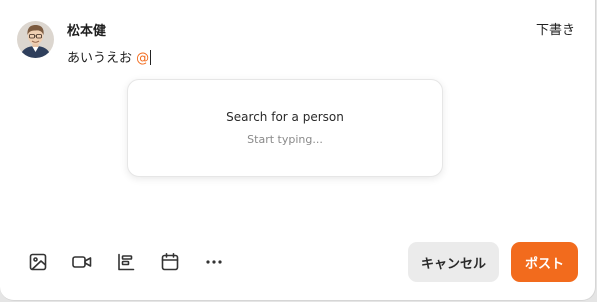 Image resolution: width=597 pixels, height=302 pixels. I want to click on user-name: 松本健, so click(87, 31).